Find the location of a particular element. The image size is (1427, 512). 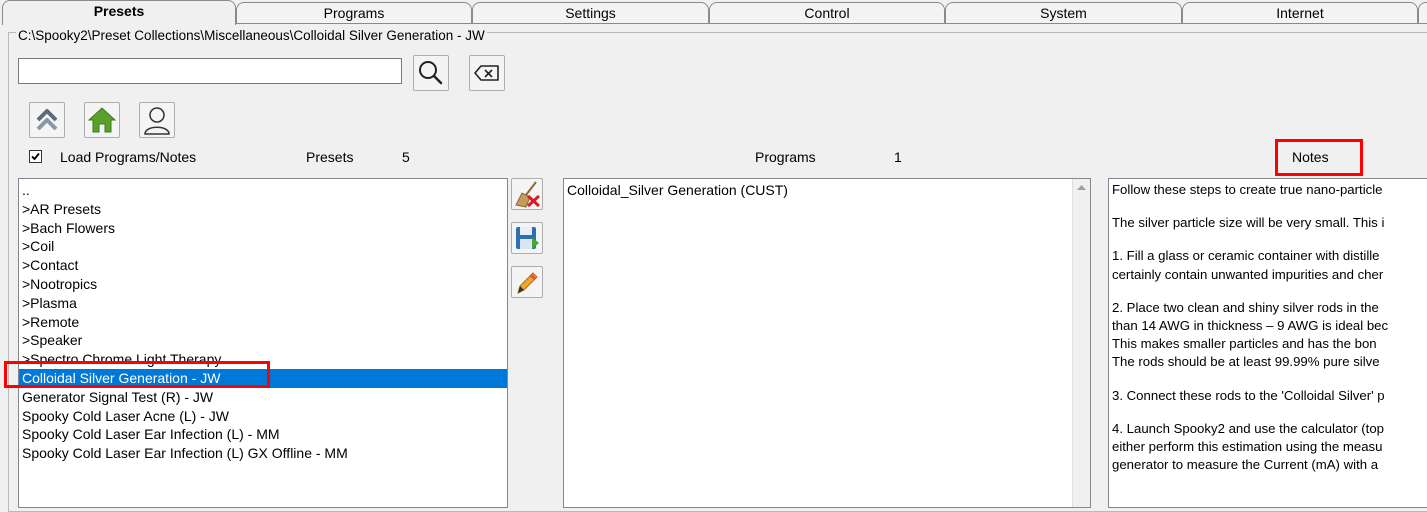

checkmark-icon is located at coordinates (35, 156).